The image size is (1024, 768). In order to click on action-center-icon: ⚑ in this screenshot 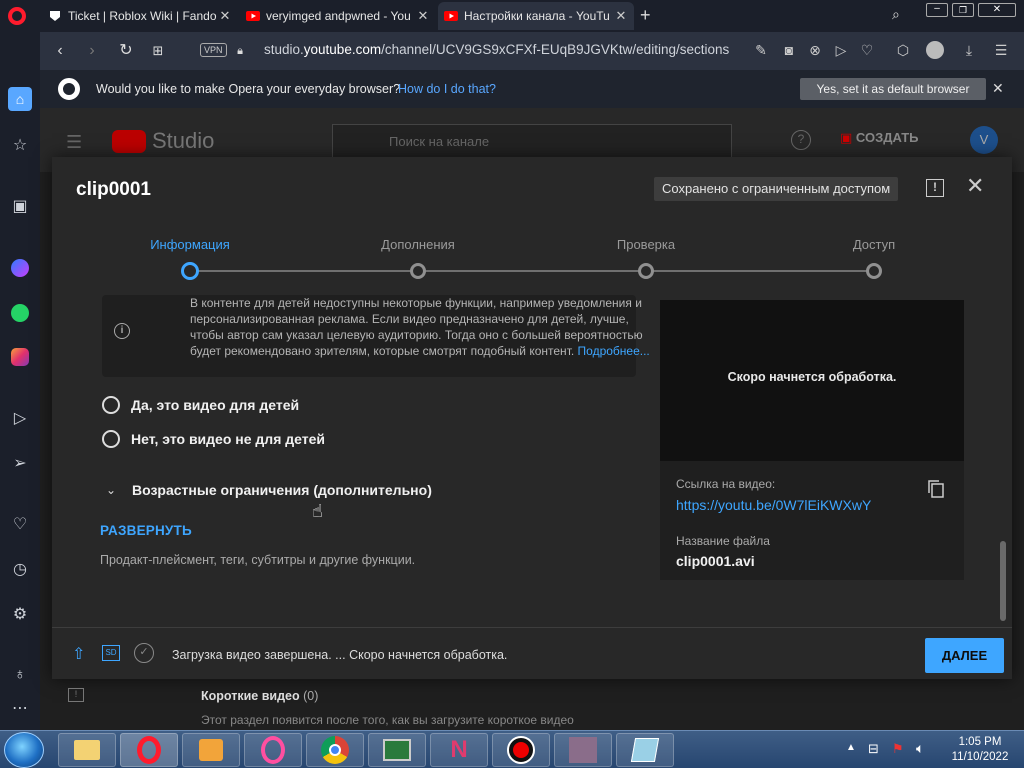, I will do `click(898, 749)`.